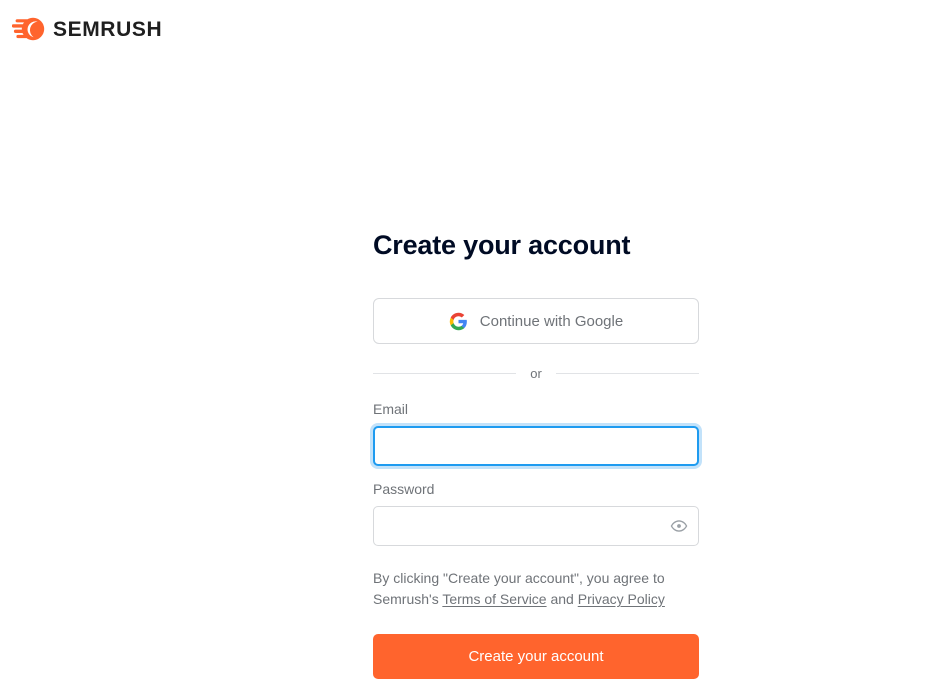  What do you see at coordinates (562, 599) in the screenshot?
I see `legal-text-between: and` at bounding box center [562, 599].